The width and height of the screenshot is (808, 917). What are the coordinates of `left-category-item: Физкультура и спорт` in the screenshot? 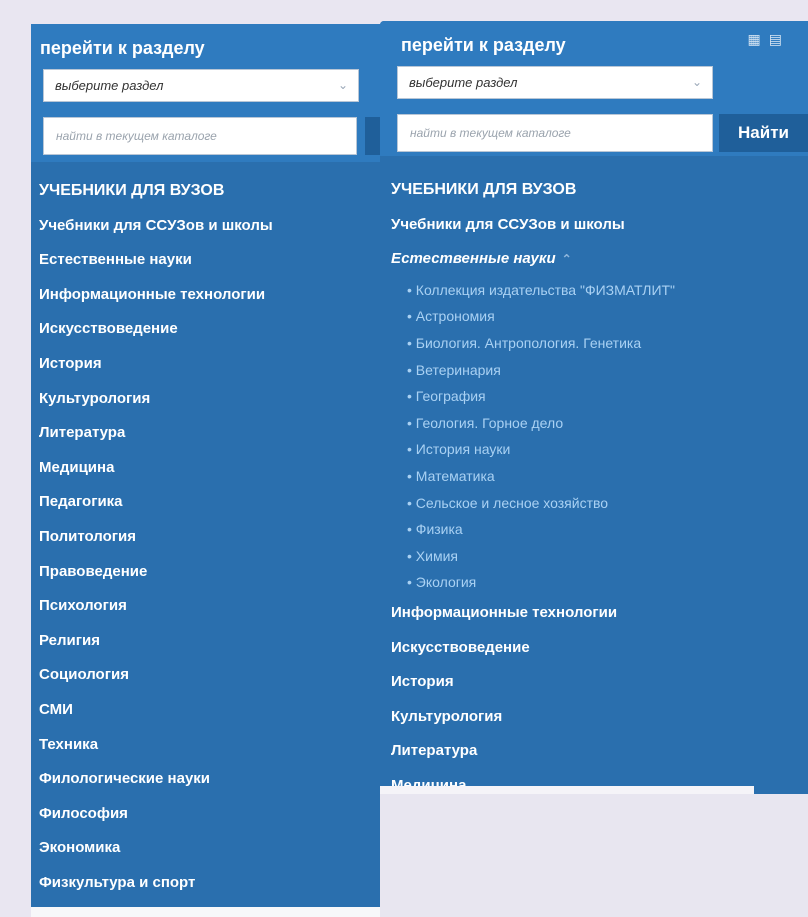 It's located at (211, 883).